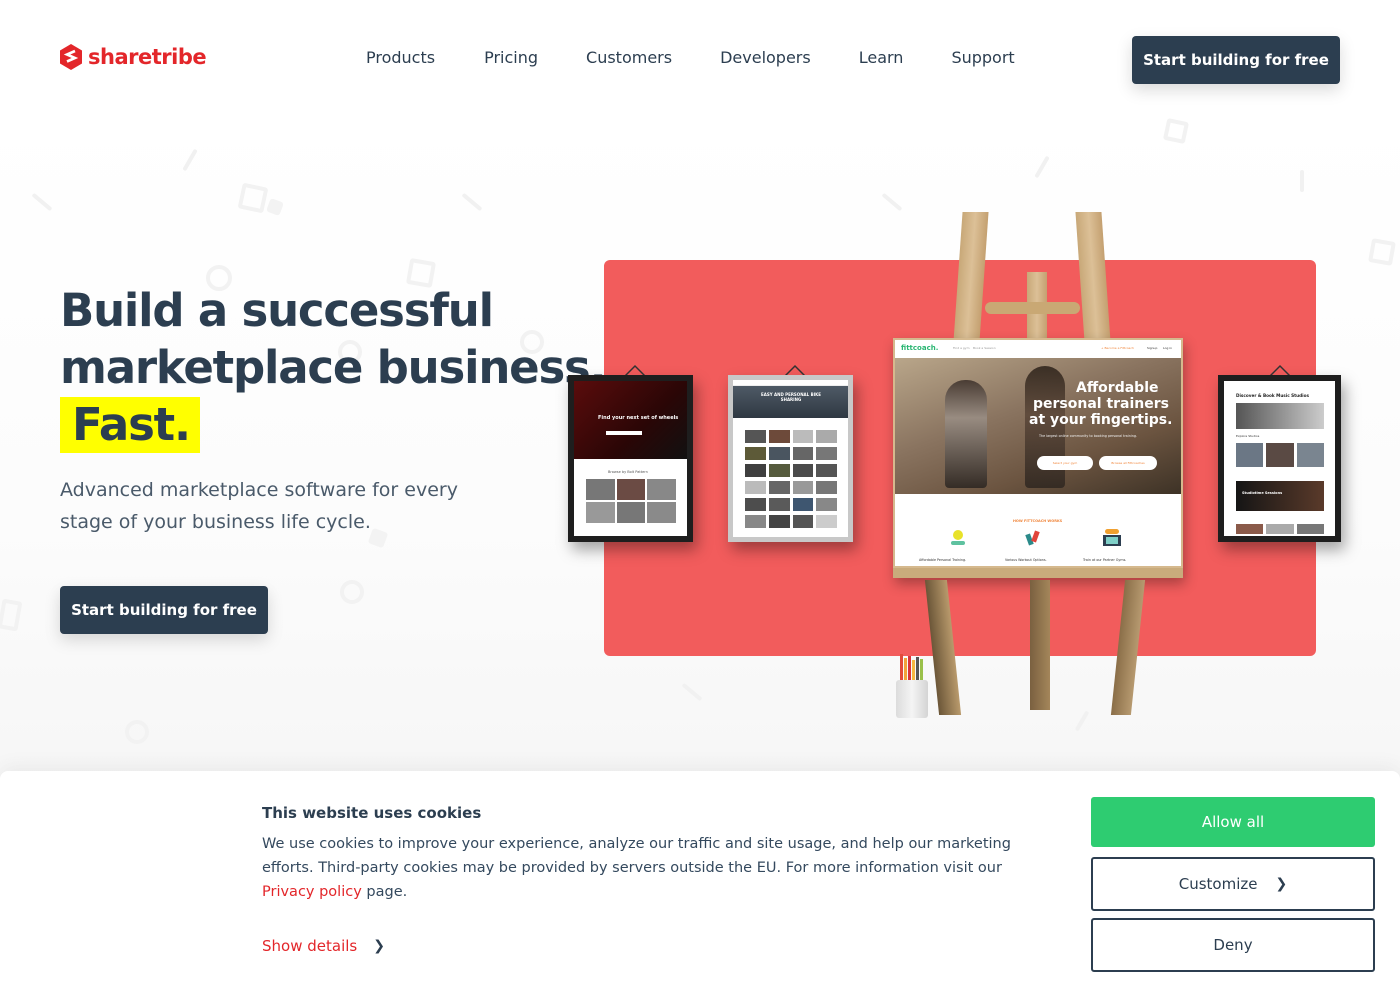 The image size is (1400, 996). What do you see at coordinates (1117, 348) in the screenshot?
I see `fittcoach-become-link: + Become a Fittcoach` at bounding box center [1117, 348].